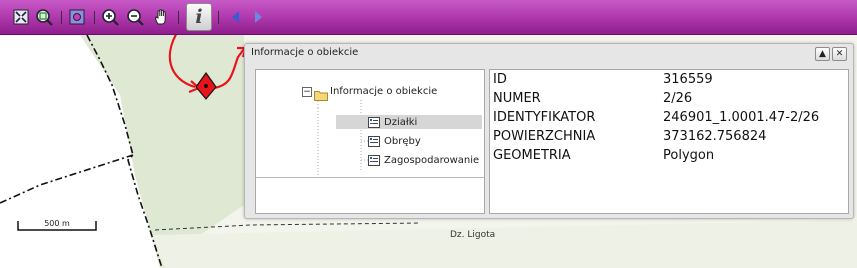 The image size is (857, 268). What do you see at coordinates (839, 54) in the screenshot?
I see `close-icon: ✕` at bounding box center [839, 54].